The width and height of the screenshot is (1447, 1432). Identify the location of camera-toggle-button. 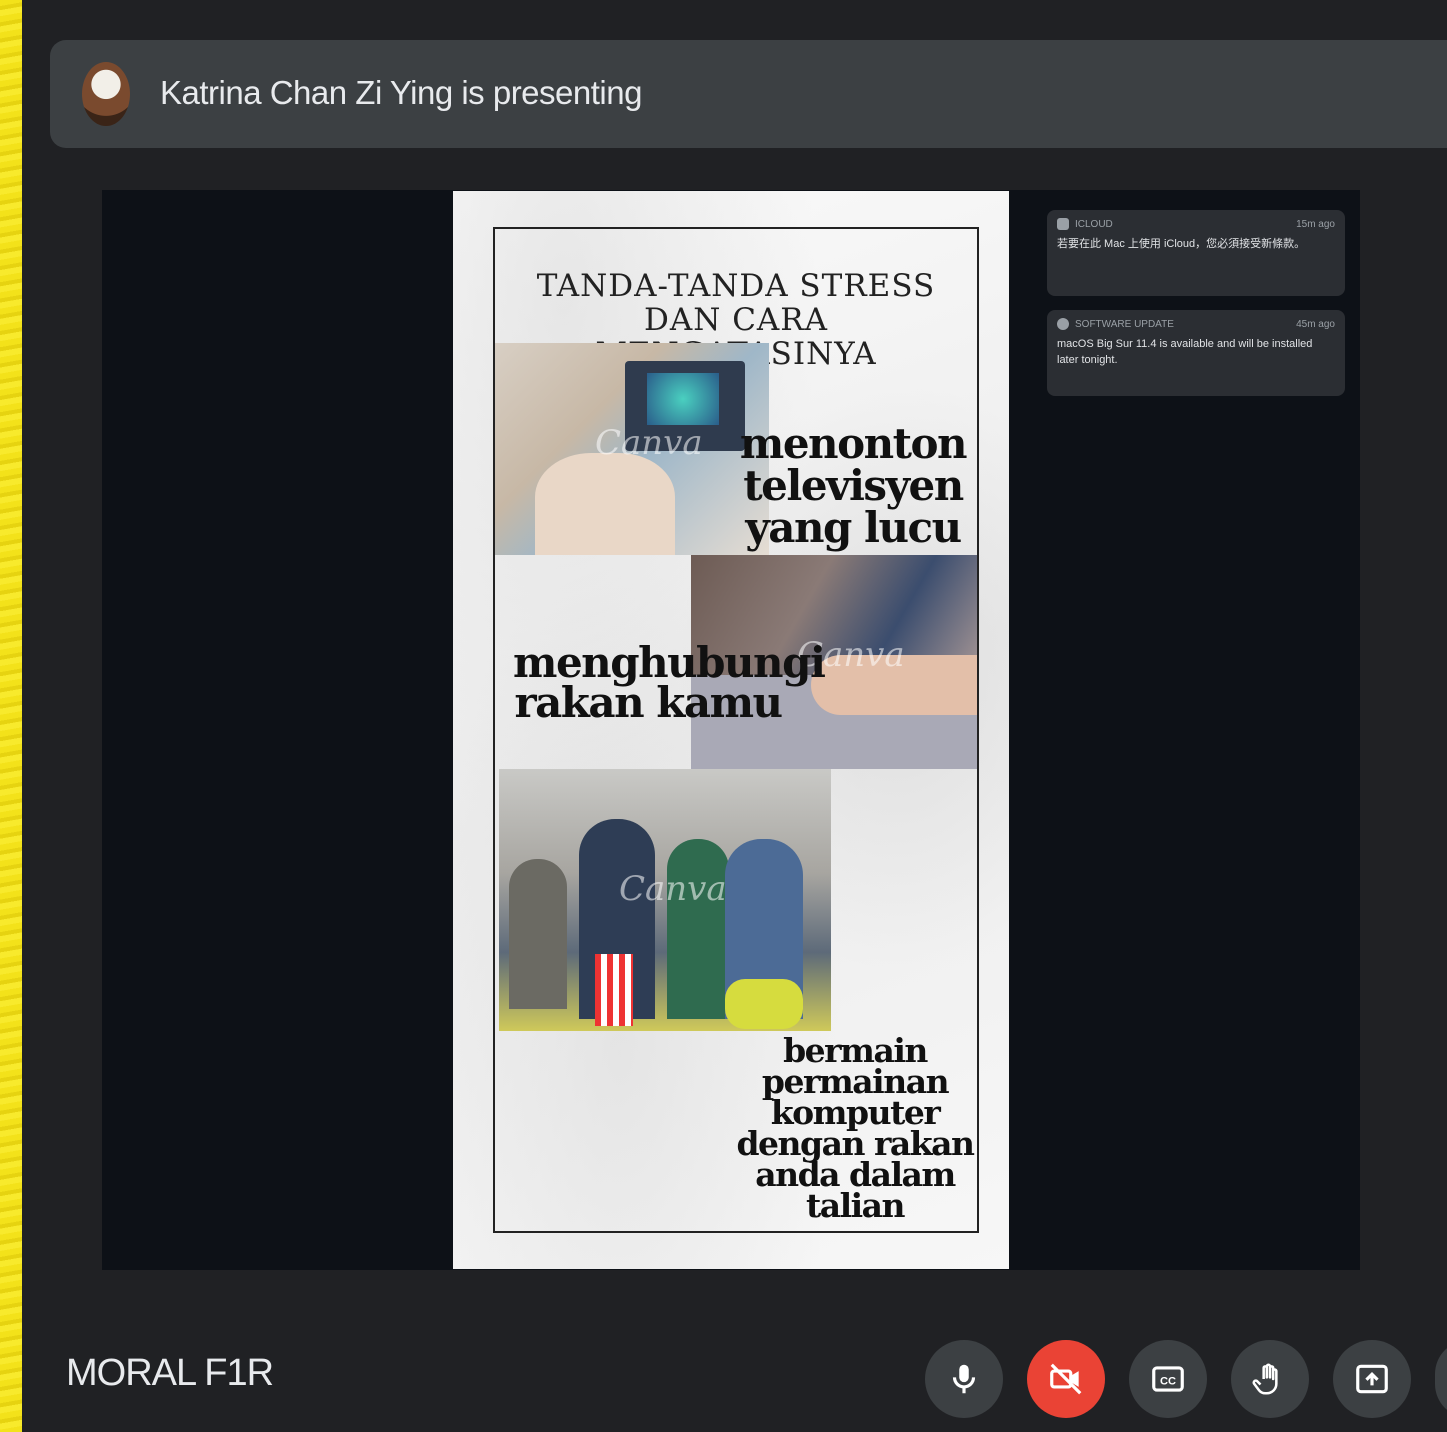
(1066, 1379).